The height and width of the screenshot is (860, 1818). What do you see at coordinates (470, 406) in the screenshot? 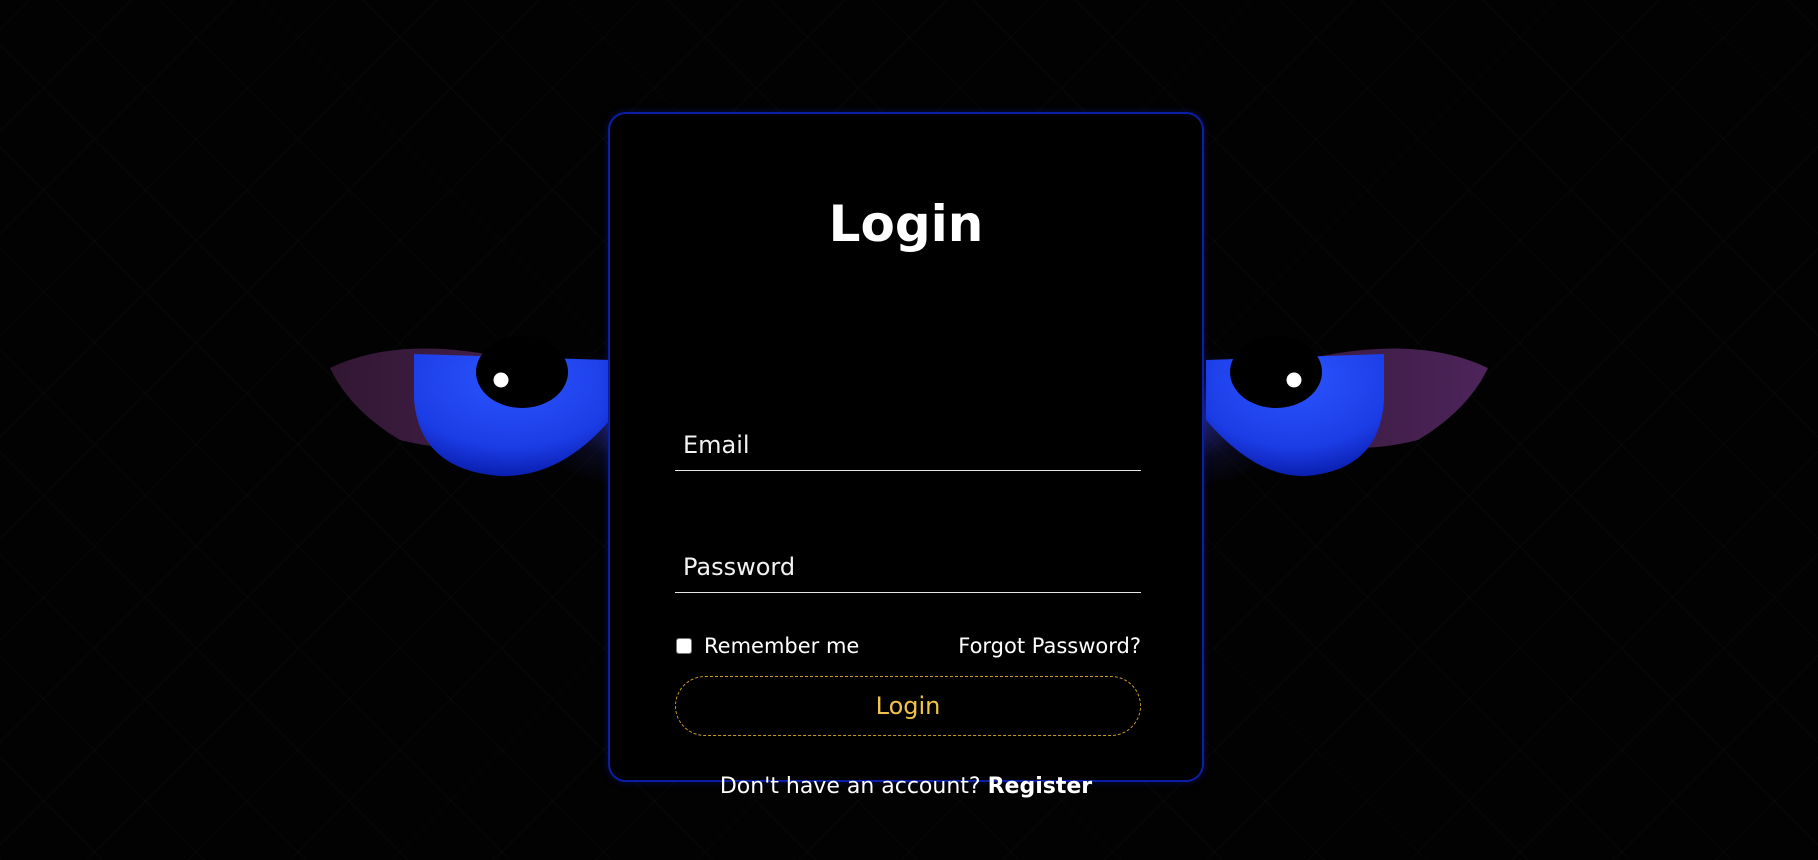
I see `eye-left-icon` at bounding box center [470, 406].